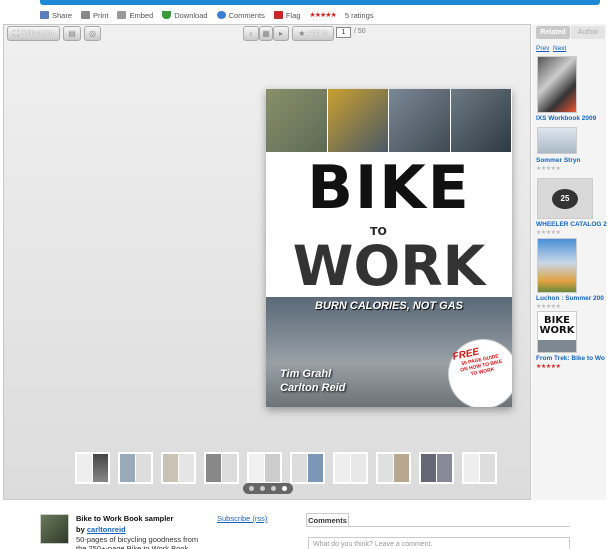 The image size is (610, 549). What do you see at coordinates (322, 15) in the screenshot?
I see `rating-stars: ★★★★★` at bounding box center [322, 15].